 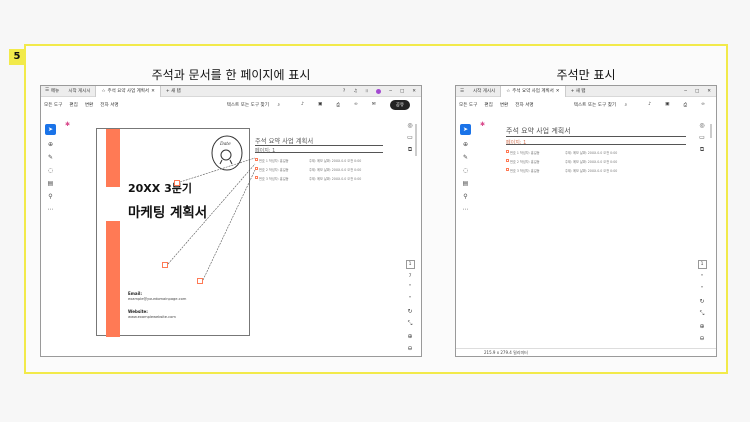 What do you see at coordinates (468, 105) in the screenshot?
I see `menu-all-tools: 모든 도구` at bounding box center [468, 105].